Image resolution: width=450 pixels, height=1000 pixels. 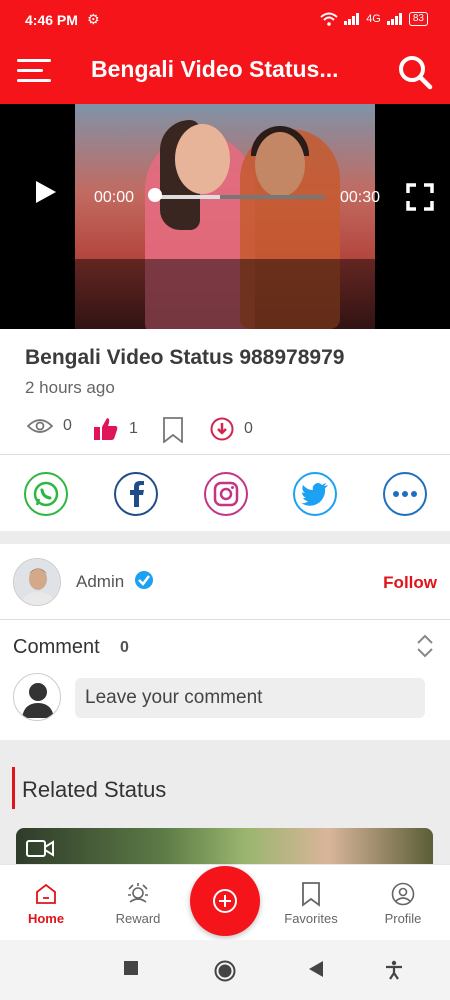 What do you see at coordinates (410, 583) in the screenshot?
I see `follow-button: Follow` at bounding box center [410, 583].